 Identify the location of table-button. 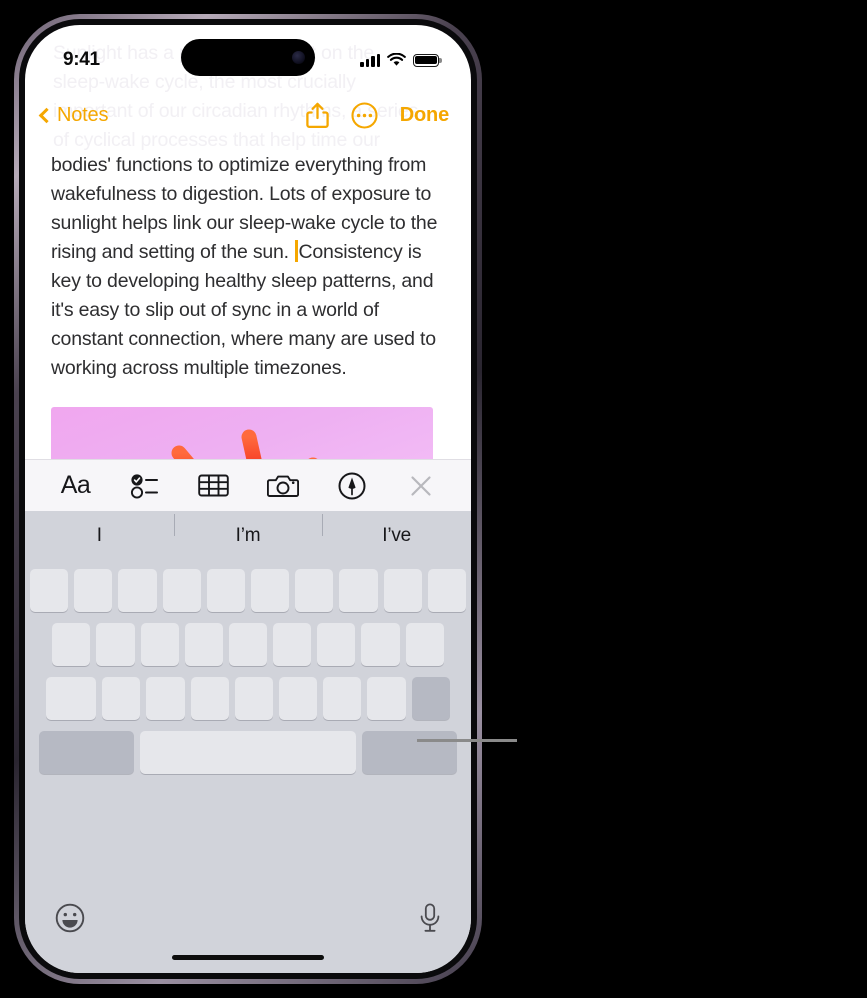
(214, 486).